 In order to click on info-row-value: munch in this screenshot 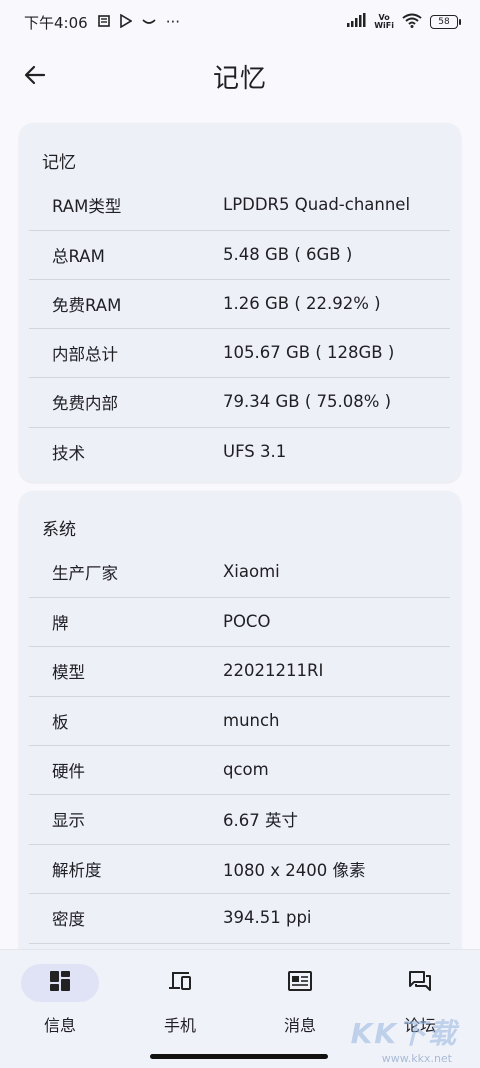, I will do `click(251, 720)`.